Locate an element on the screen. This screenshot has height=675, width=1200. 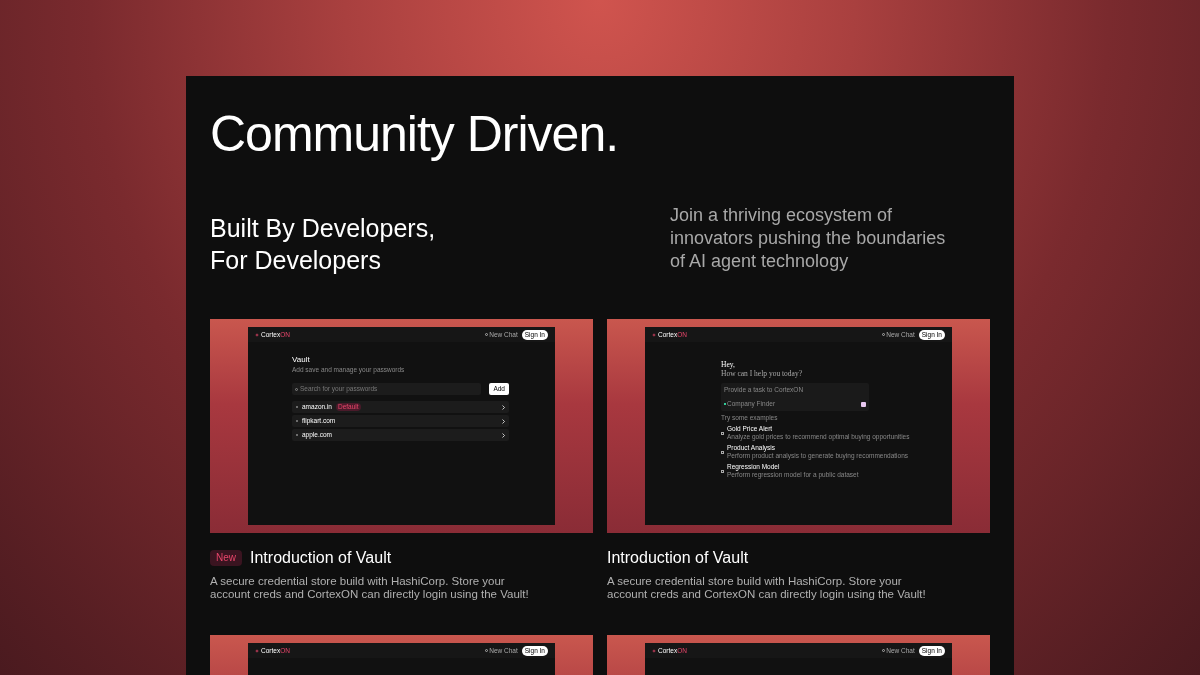
new-badge: New is located at coordinates (226, 558).